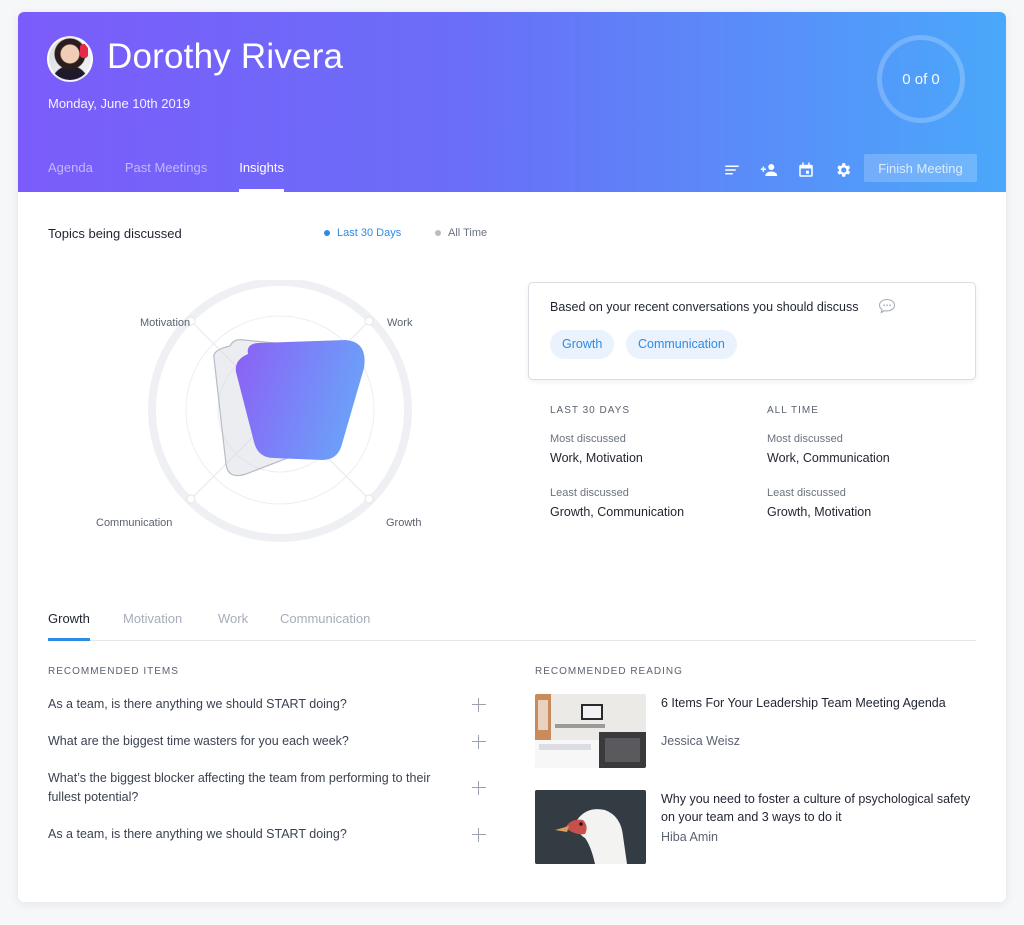  I want to click on meeting-date: Monday, June 10th 2019, so click(119, 103).